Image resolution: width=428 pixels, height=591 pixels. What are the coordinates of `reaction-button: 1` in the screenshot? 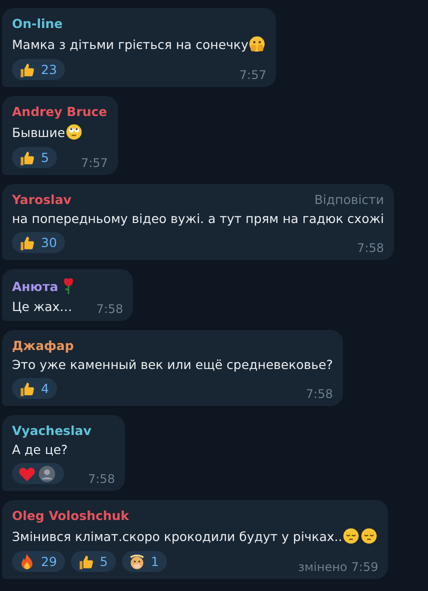 It's located at (144, 561).